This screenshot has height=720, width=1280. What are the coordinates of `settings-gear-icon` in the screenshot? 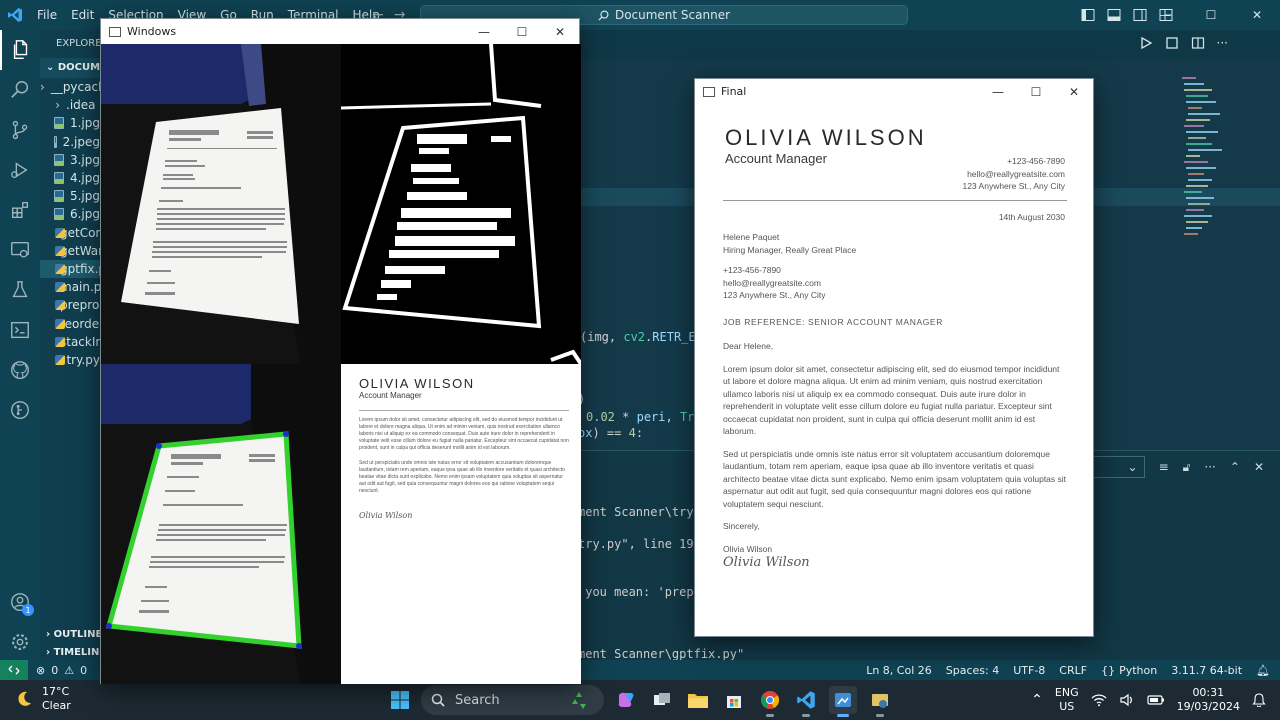 It's located at (20, 642).